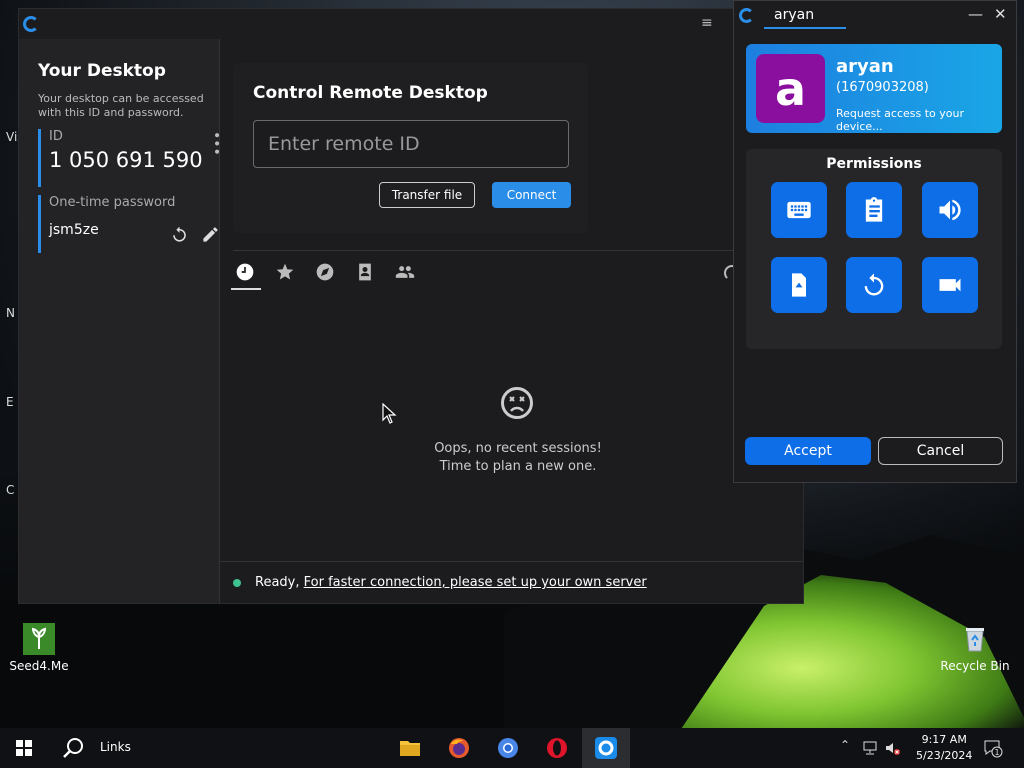  I want to click on session-tabs, so click(323, 276).